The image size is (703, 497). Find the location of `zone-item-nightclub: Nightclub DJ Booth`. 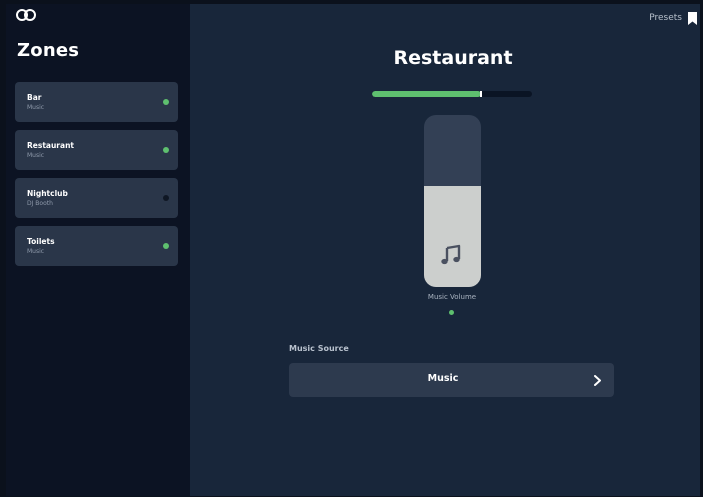

zone-item-nightclub: Nightclub DJ Booth is located at coordinates (96, 198).